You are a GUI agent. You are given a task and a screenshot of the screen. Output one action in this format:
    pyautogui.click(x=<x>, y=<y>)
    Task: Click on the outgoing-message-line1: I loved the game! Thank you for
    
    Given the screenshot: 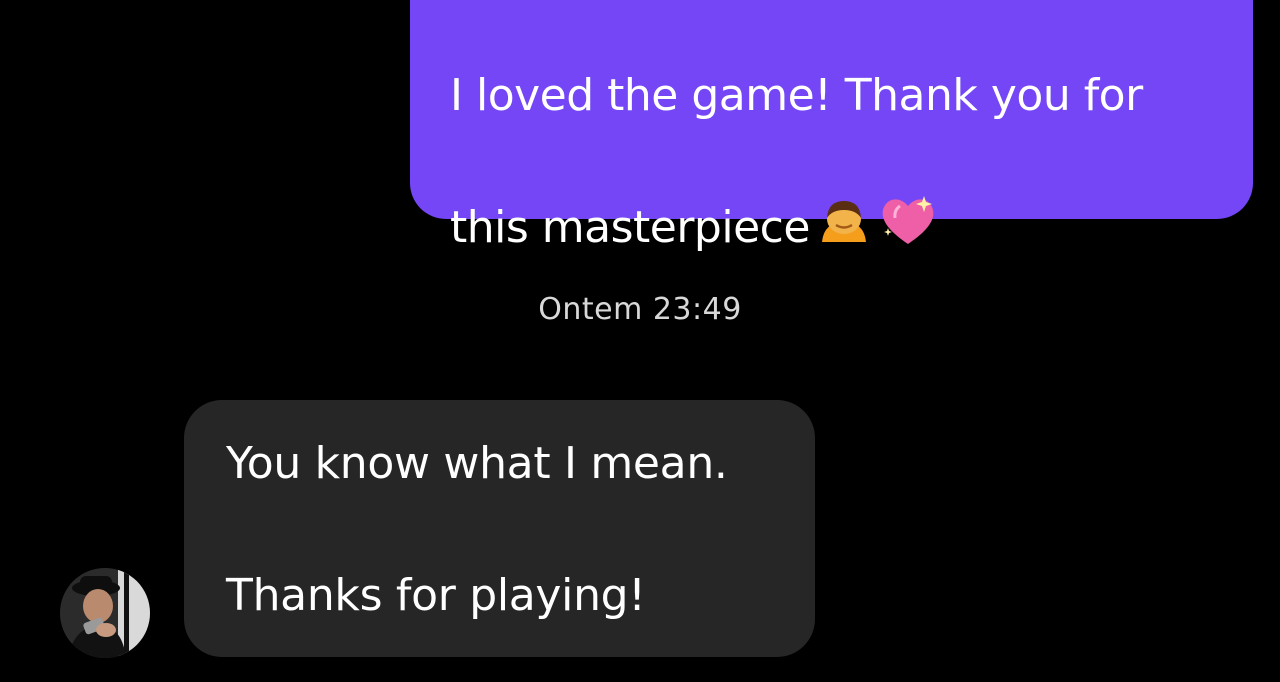 What is the action you would take?
    pyautogui.click(x=796, y=95)
    